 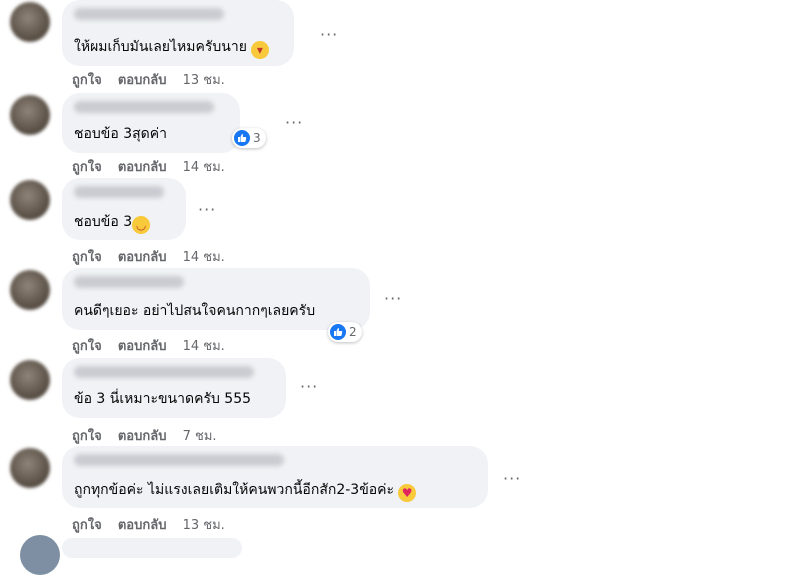 I want to click on comment-bubble: ข้อ 3 นี่เหมาะขนาดครับ 555, so click(x=174, y=388).